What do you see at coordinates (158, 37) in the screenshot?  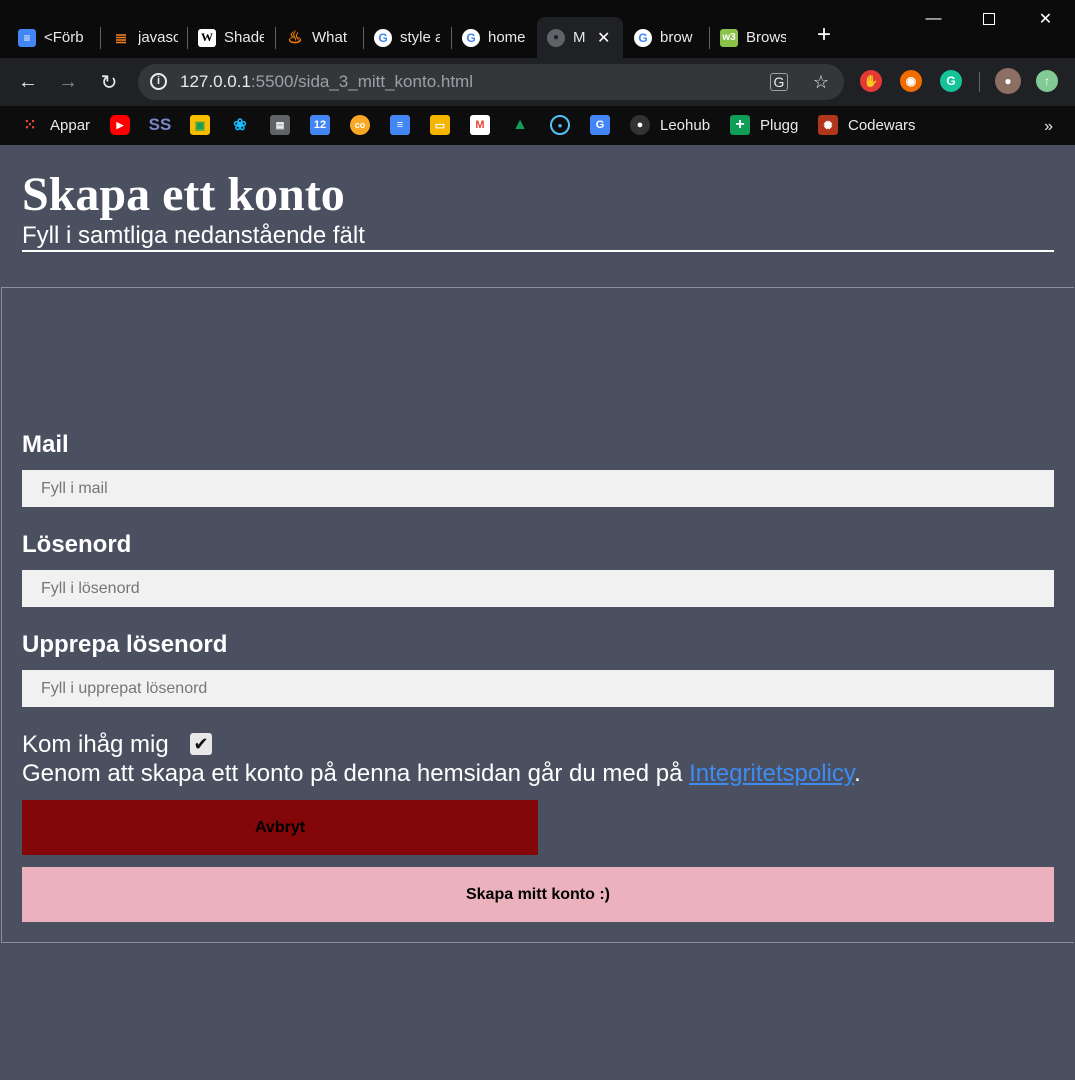 I see `tab-label: javasc` at bounding box center [158, 37].